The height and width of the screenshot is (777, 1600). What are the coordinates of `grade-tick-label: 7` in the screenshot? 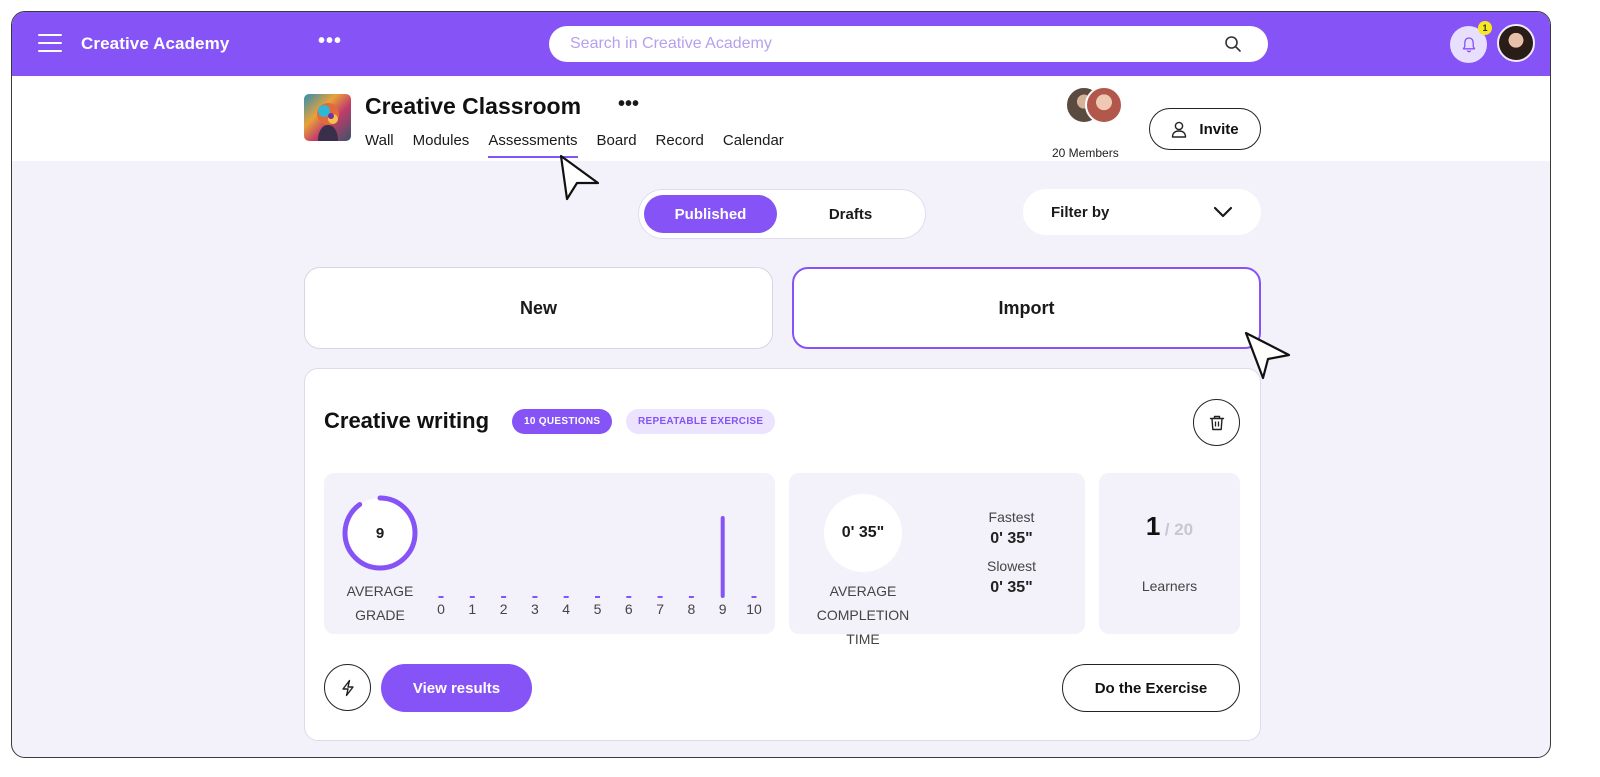 It's located at (660, 609).